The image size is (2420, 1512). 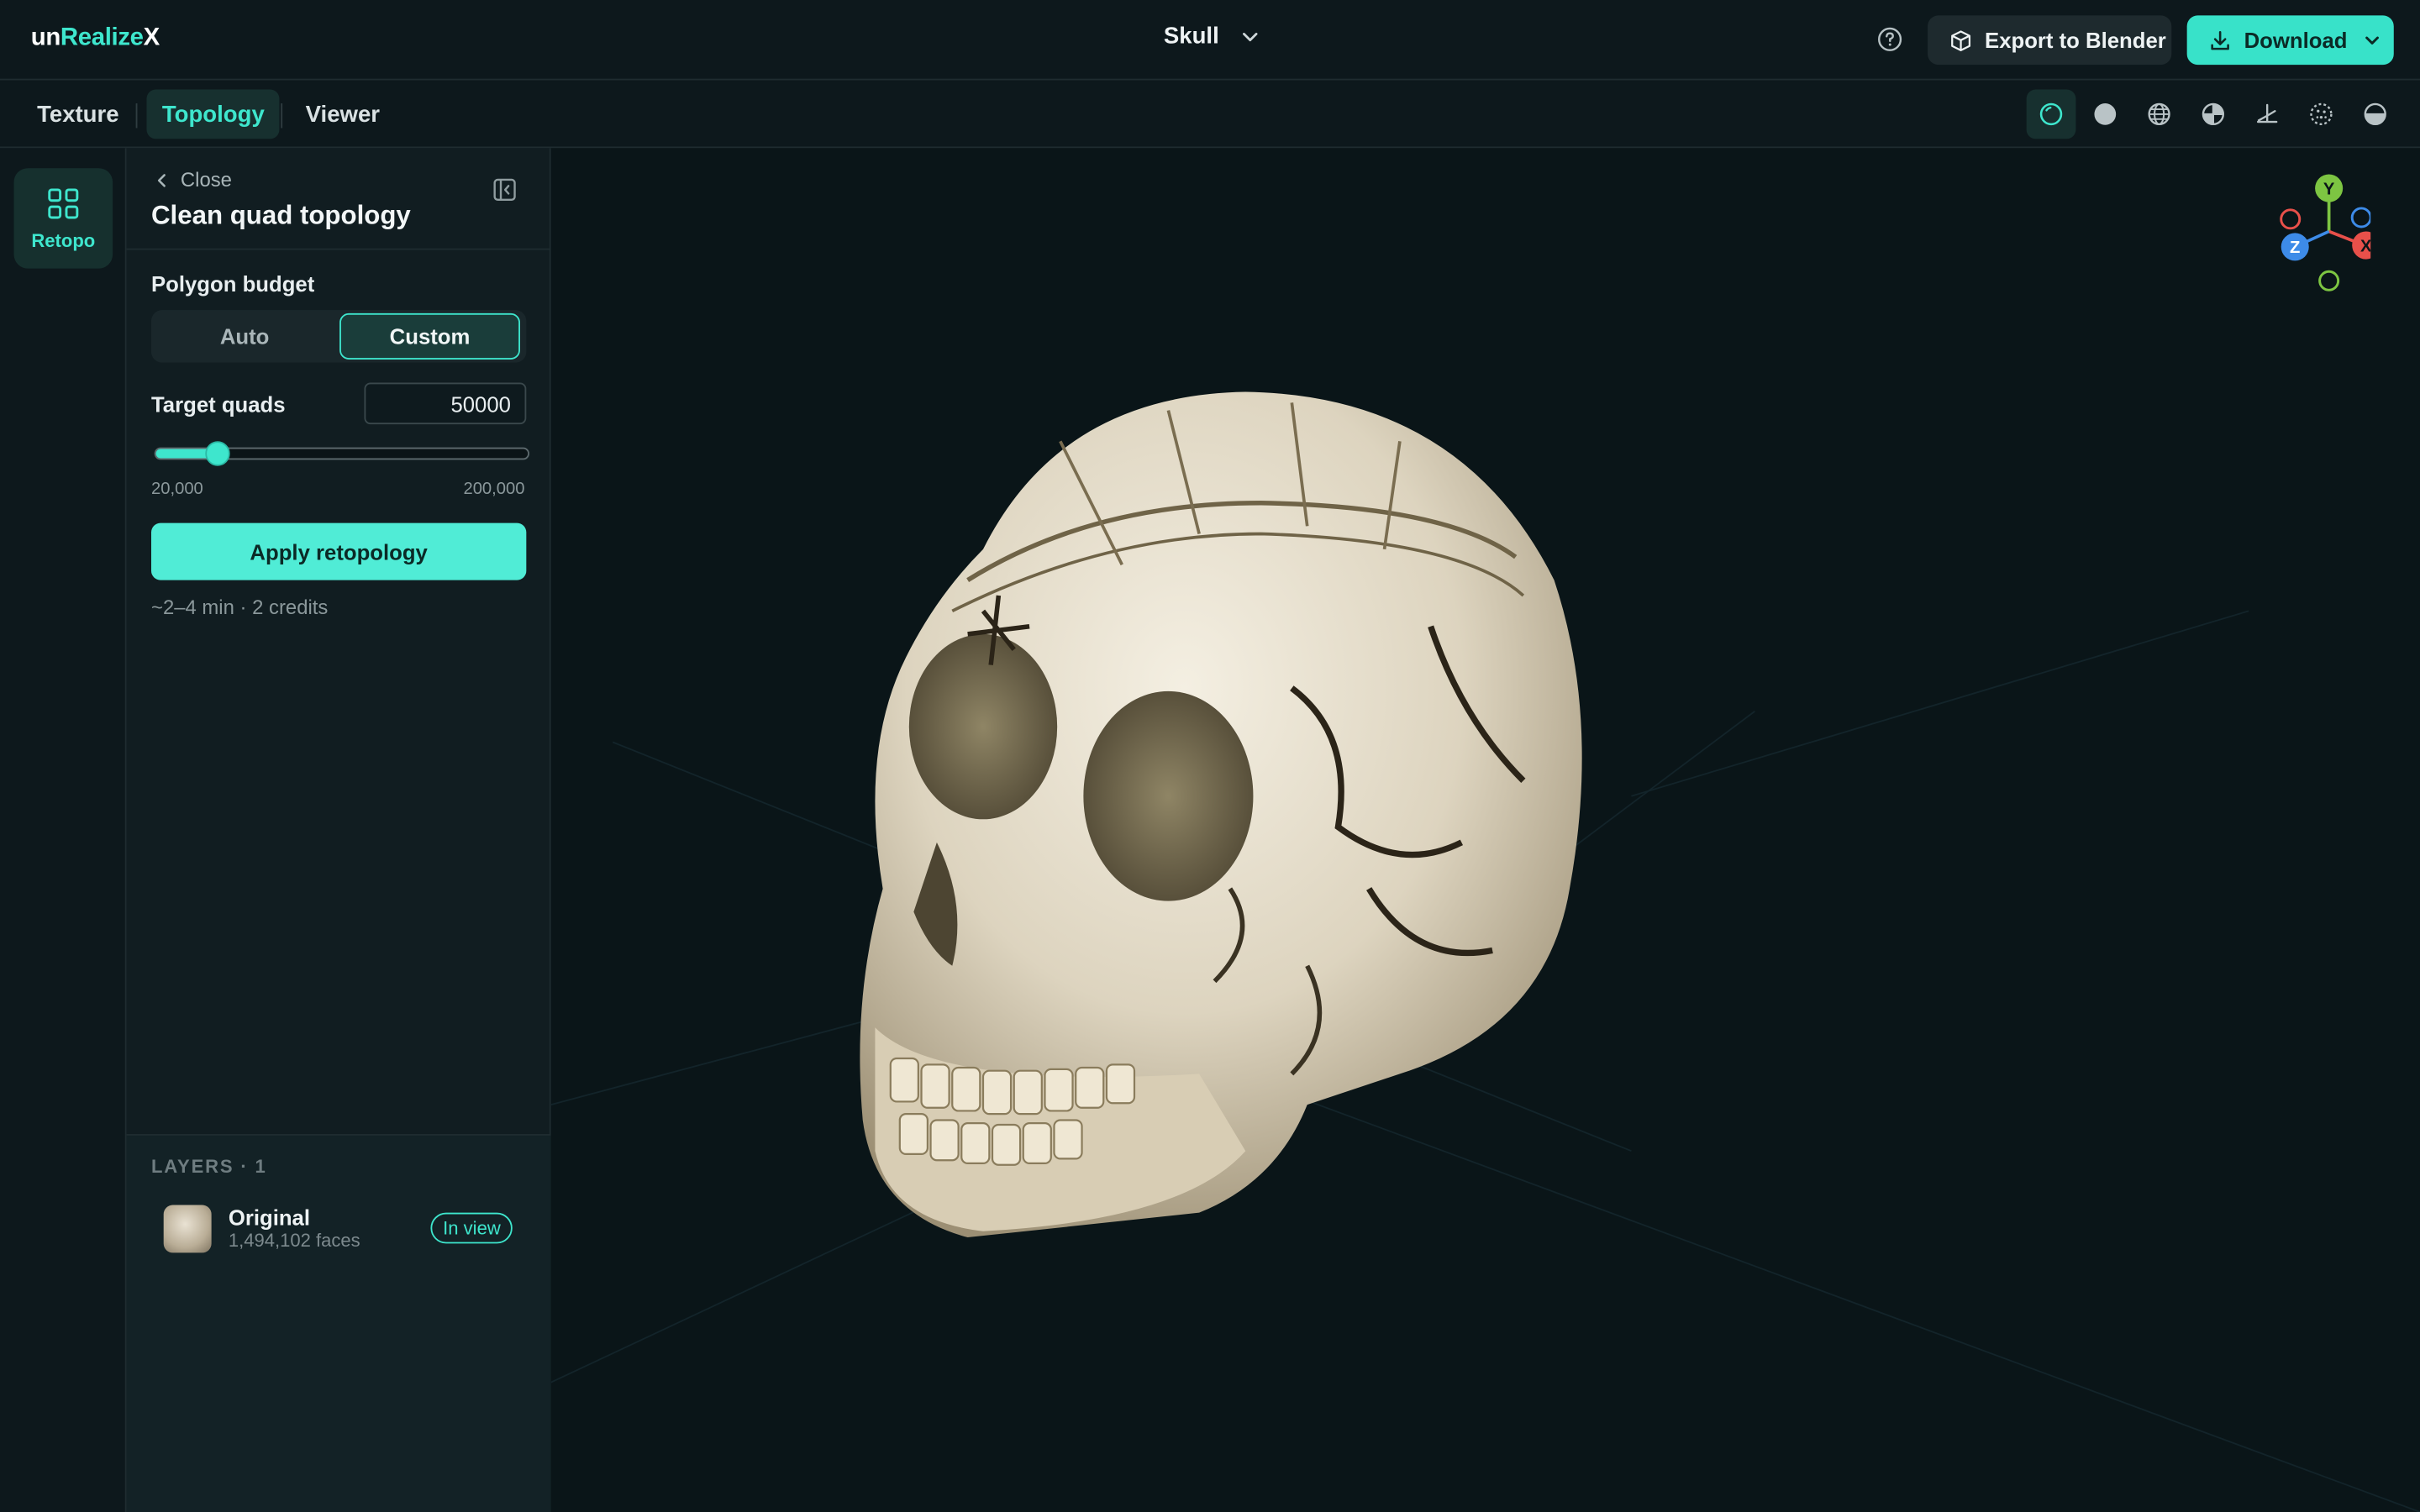 I want to click on view-mode-quadrant-button, so click(x=2213, y=114).